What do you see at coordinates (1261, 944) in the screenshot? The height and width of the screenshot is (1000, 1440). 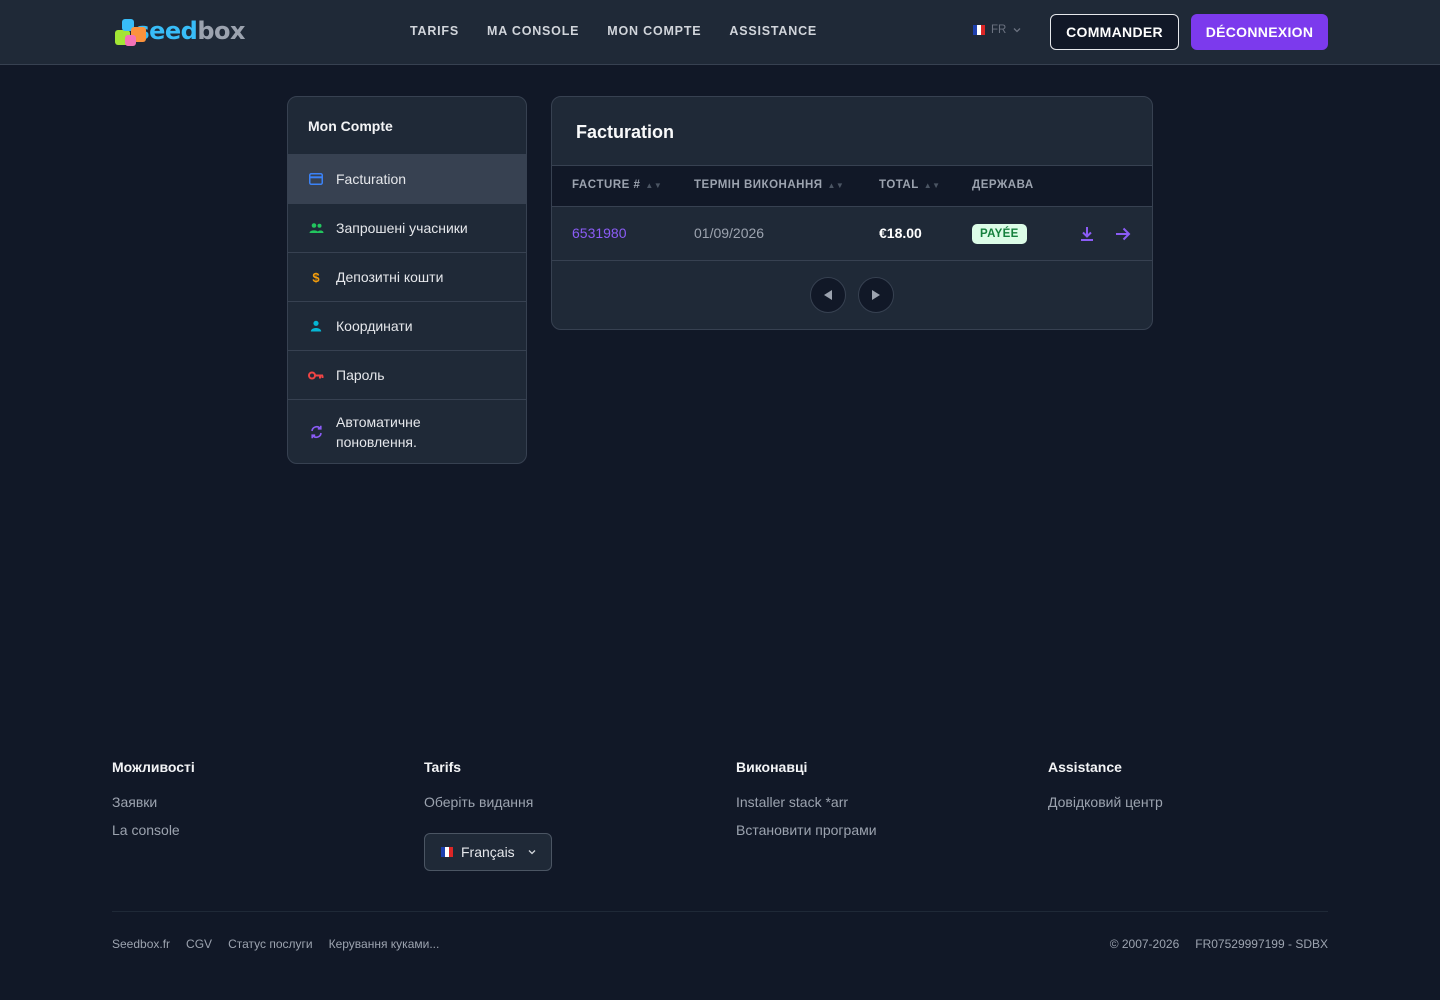 I see `company-id-text: FR07529997199 - SDBX` at bounding box center [1261, 944].